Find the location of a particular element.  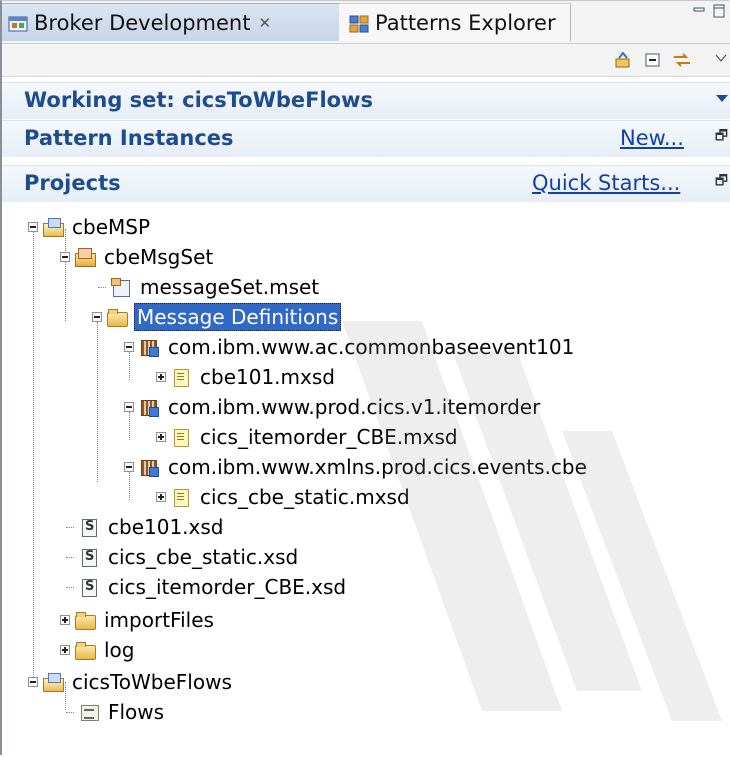

tab-broker-development: Broker Development ✕ is located at coordinates (174, 22).